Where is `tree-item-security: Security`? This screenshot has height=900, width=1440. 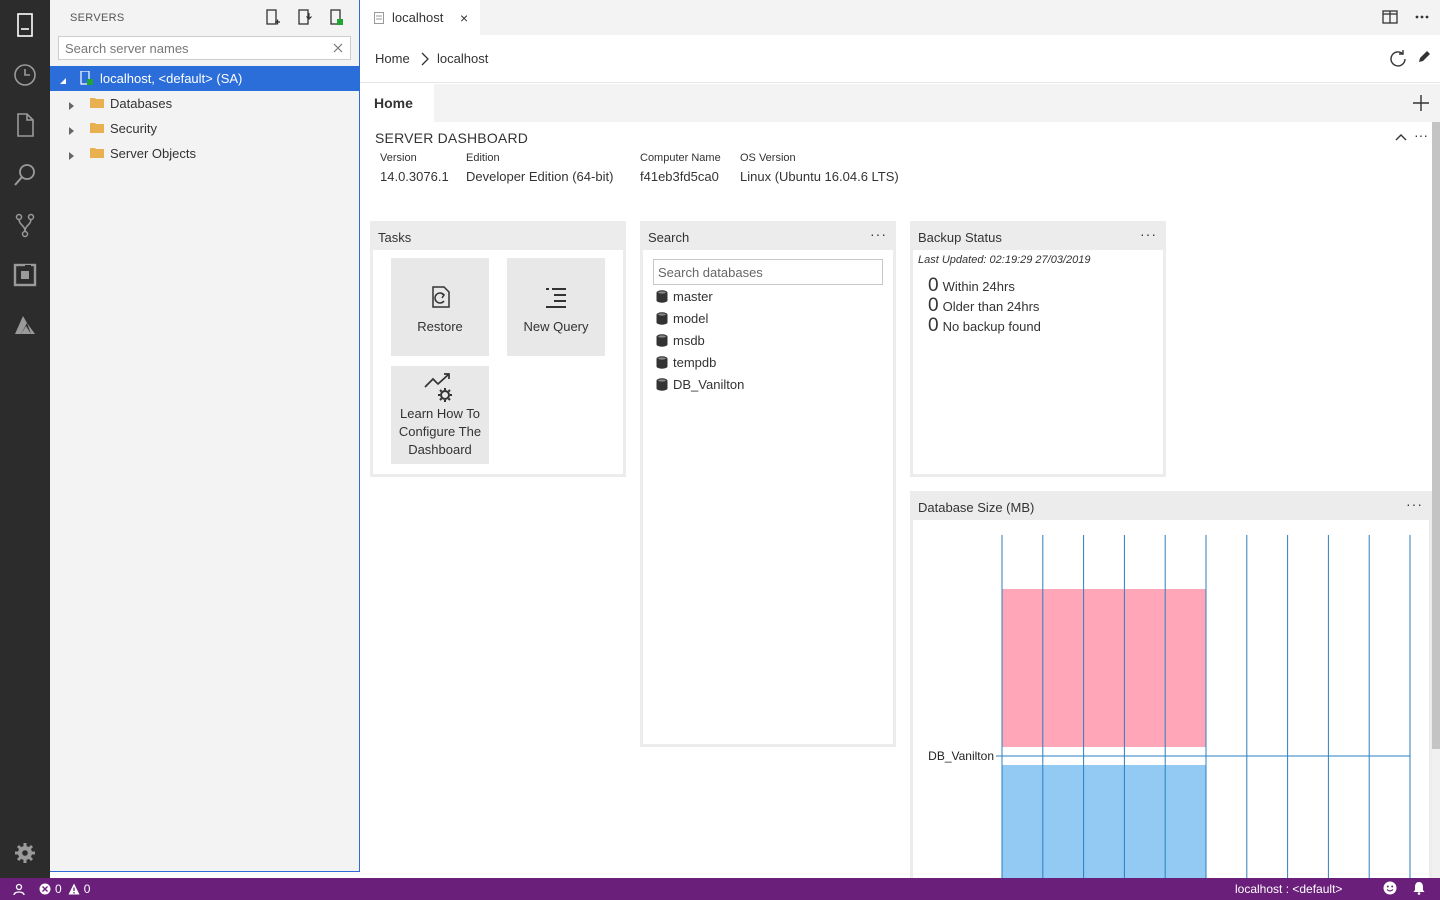
tree-item-security: Security is located at coordinates (204, 128).